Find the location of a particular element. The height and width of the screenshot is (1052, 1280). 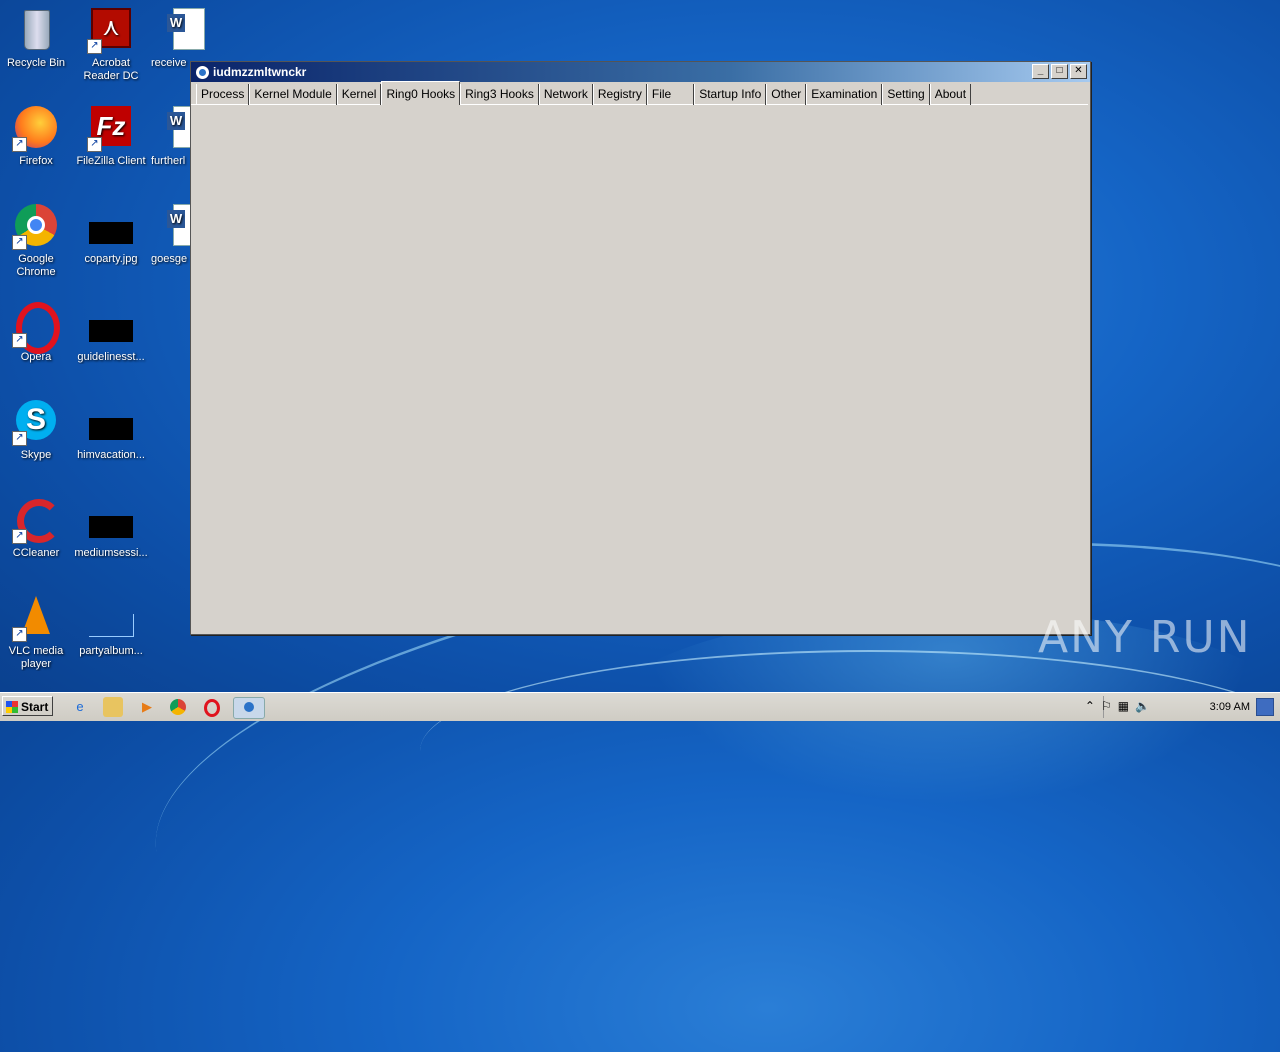

desktop-icon-label: Google Chrome is located at coordinates (36, 265).